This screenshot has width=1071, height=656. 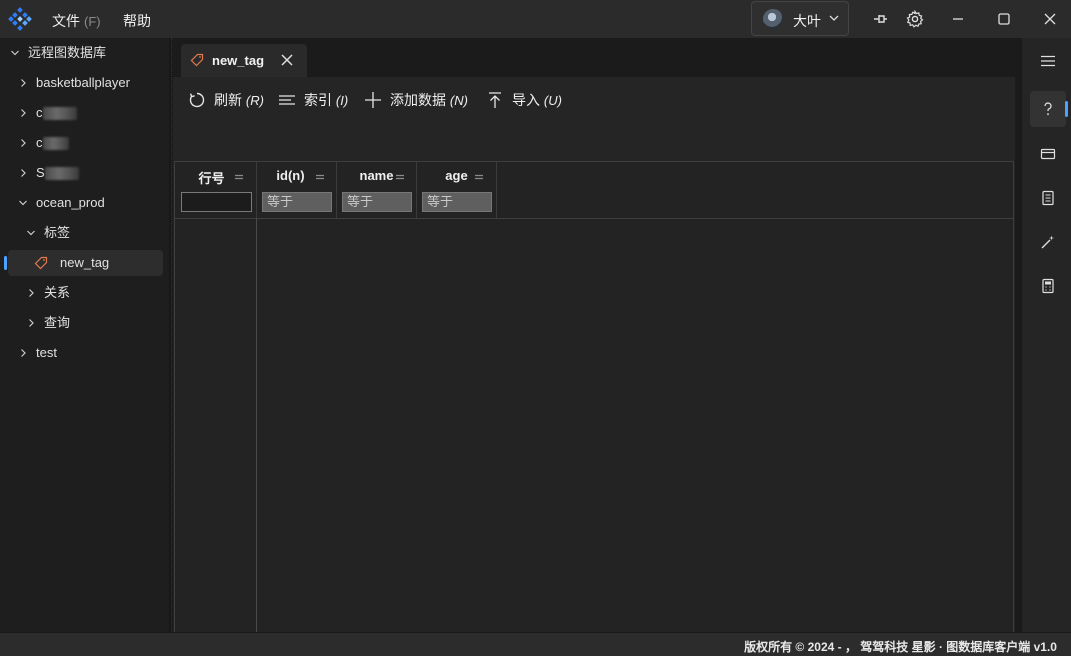 What do you see at coordinates (254, 100) in the screenshot?
I see `refresh-accel: (R)` at bounding box center [254, 100].